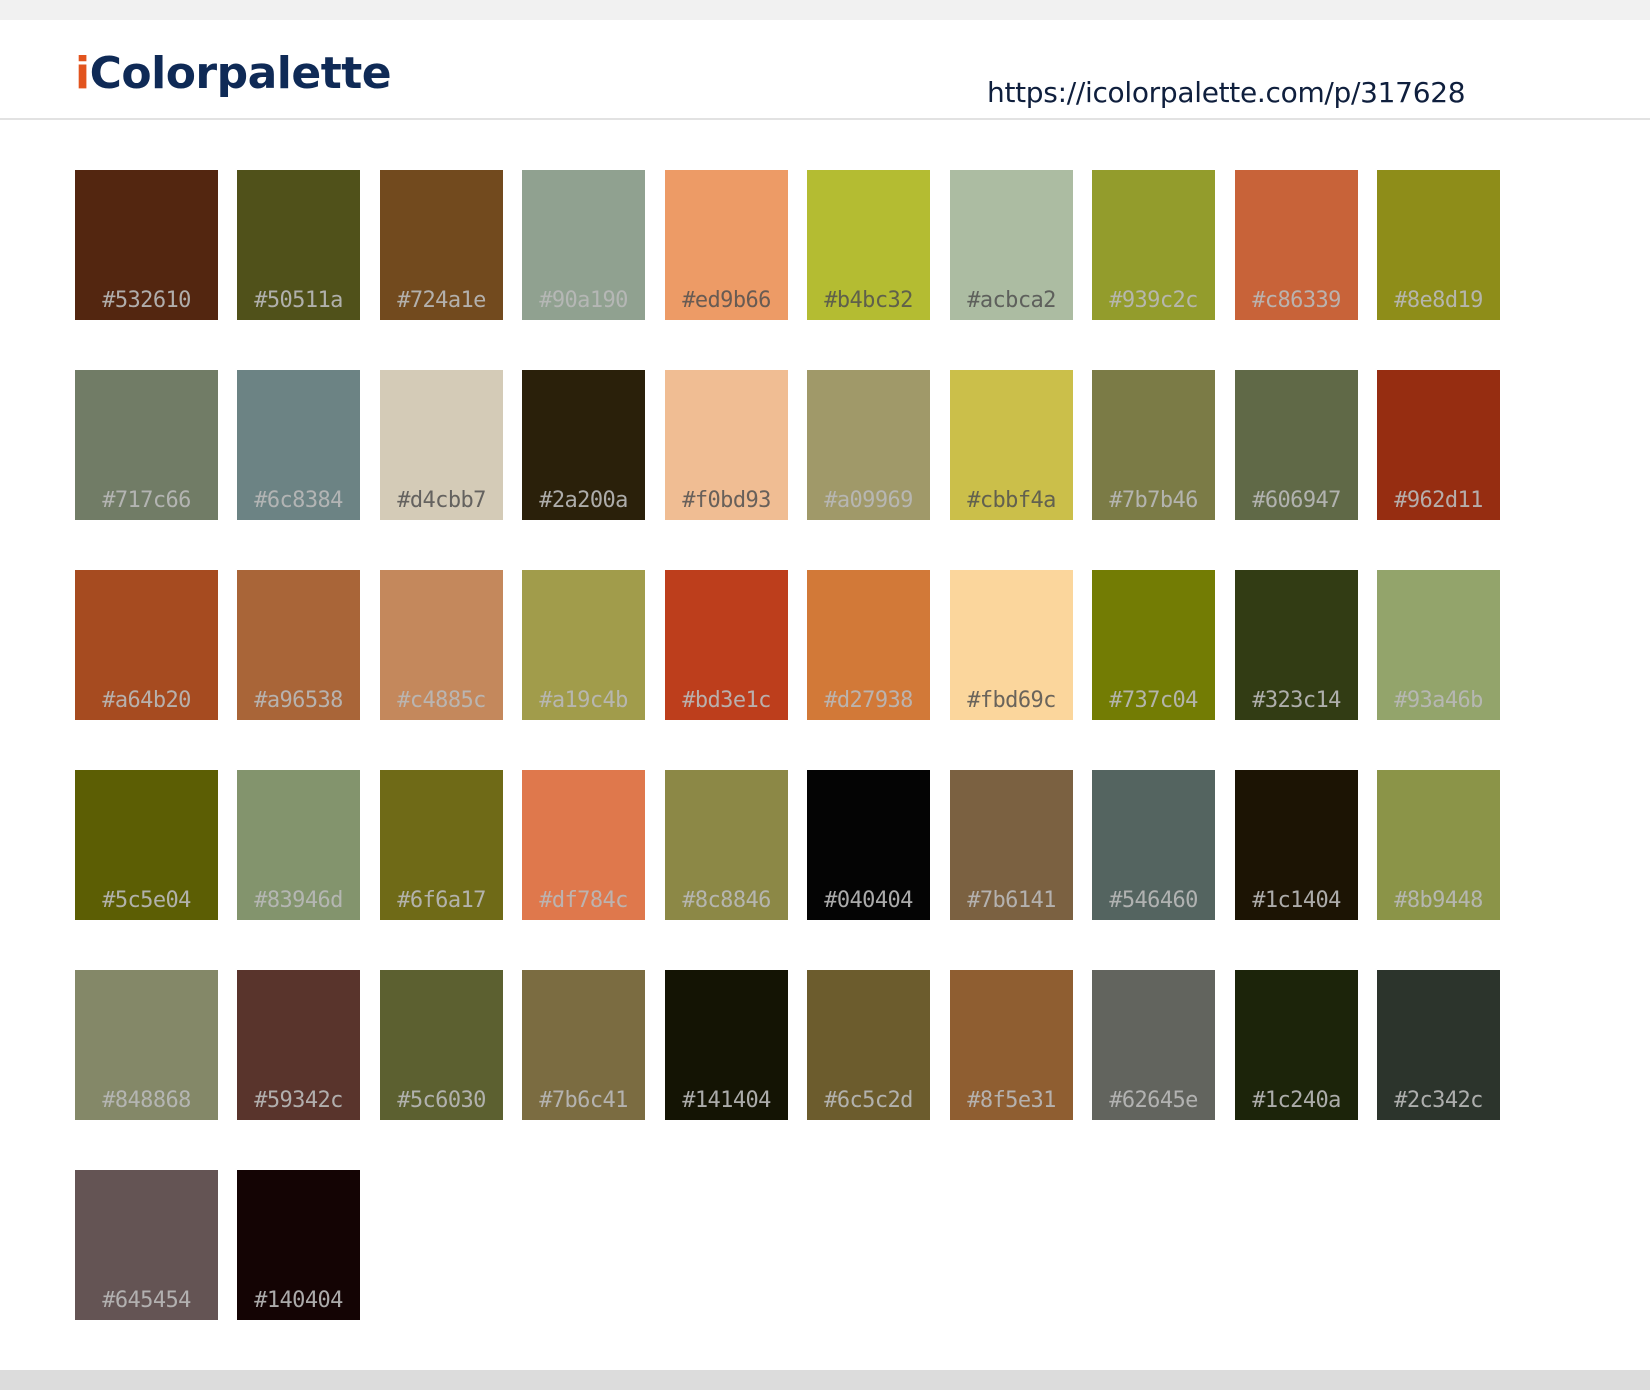 The image size is (1650, 1390). Describe the element at coordinates (1296, 845) in the screenshot. I see `color-swatch: #1c1404` at that location.